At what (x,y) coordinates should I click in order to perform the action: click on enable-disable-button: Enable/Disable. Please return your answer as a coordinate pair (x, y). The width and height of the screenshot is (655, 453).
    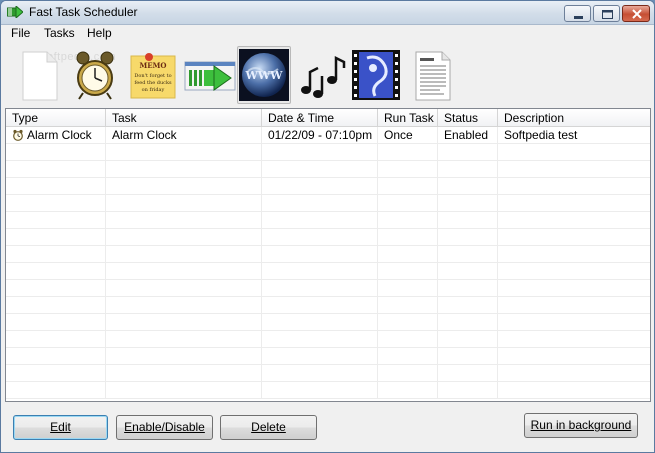
    Looking at the image, I should click on (164, 427).